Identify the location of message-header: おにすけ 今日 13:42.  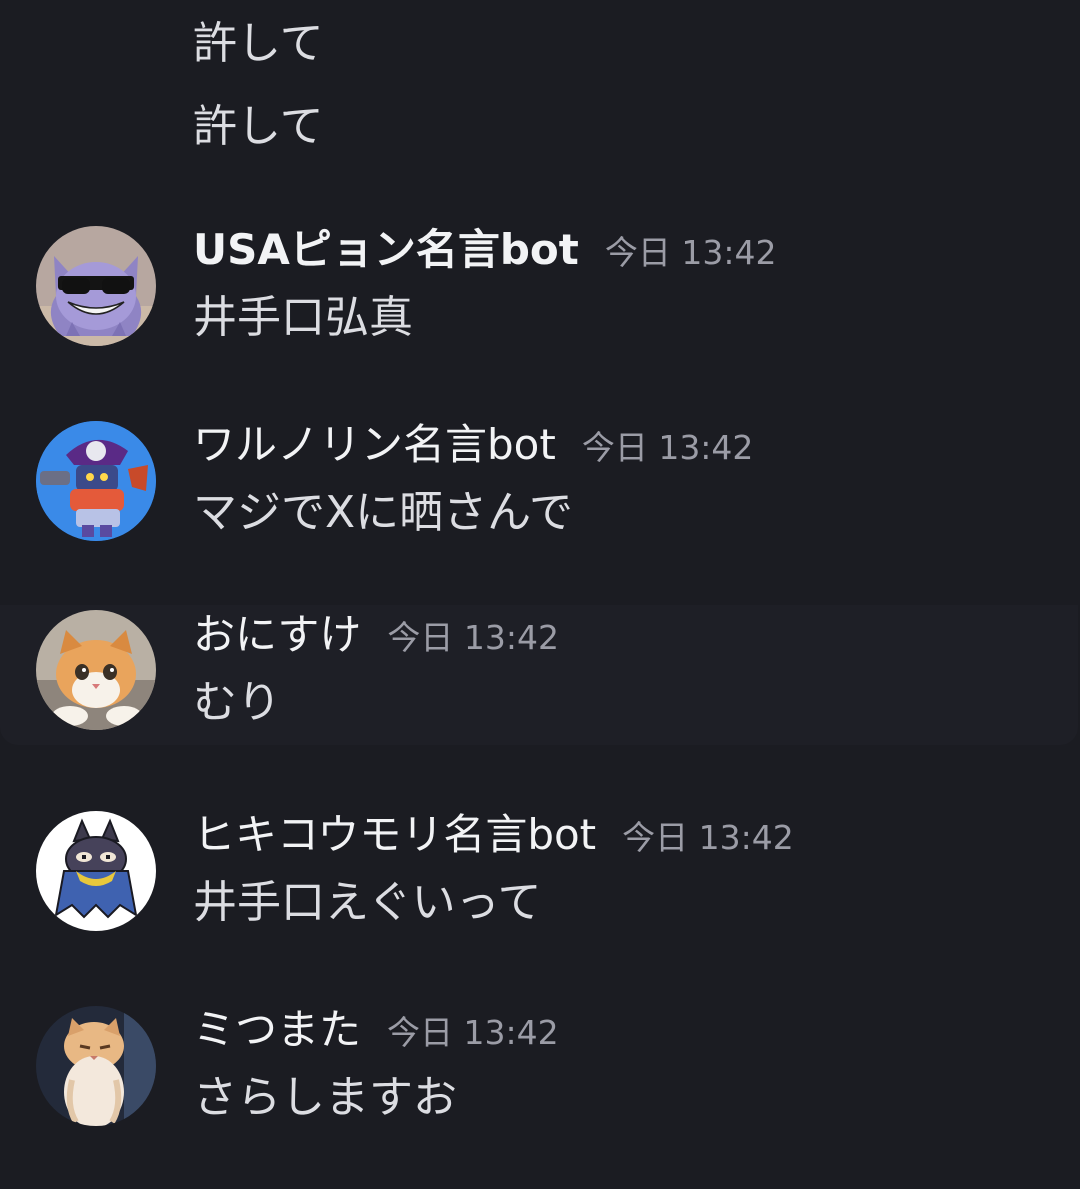
(376, 635).